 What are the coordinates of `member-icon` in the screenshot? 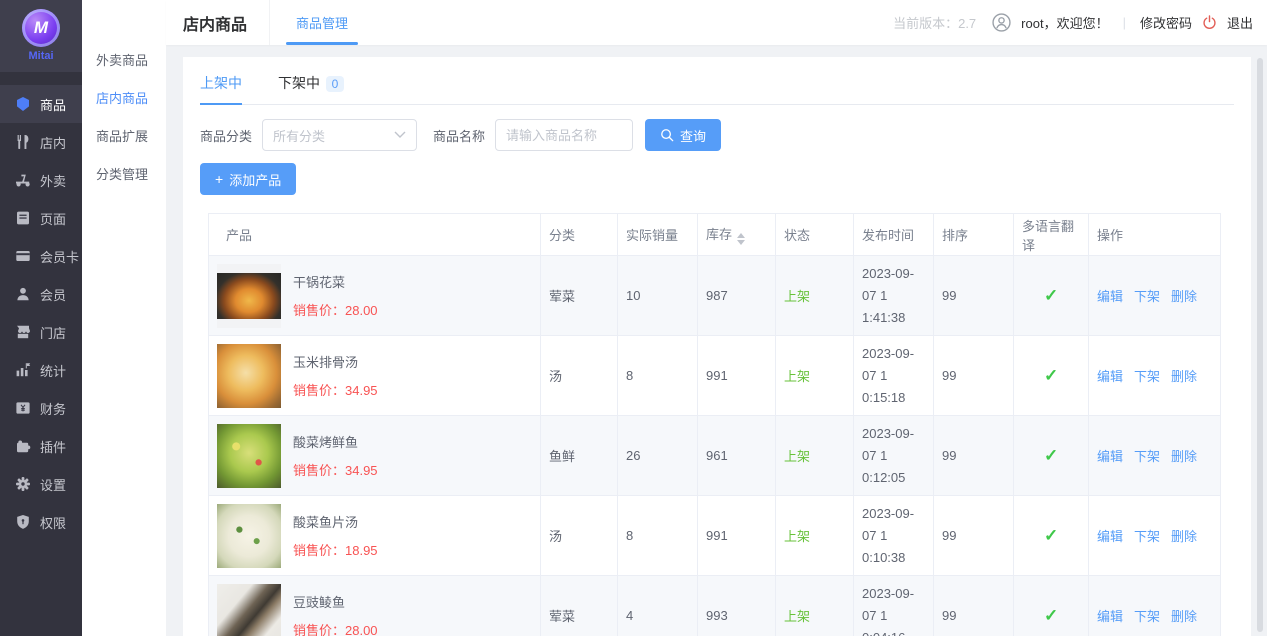 It's located at (23, 294).